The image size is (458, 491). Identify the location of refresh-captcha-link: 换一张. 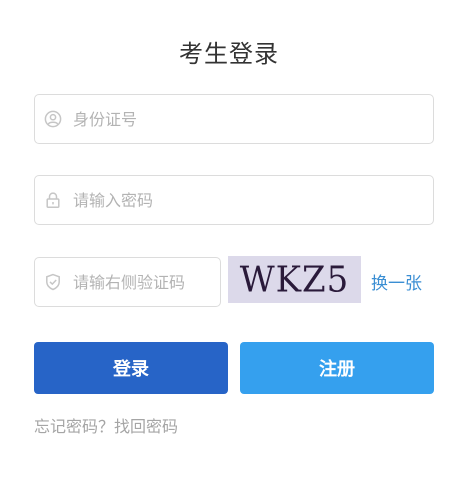
(396, 281).